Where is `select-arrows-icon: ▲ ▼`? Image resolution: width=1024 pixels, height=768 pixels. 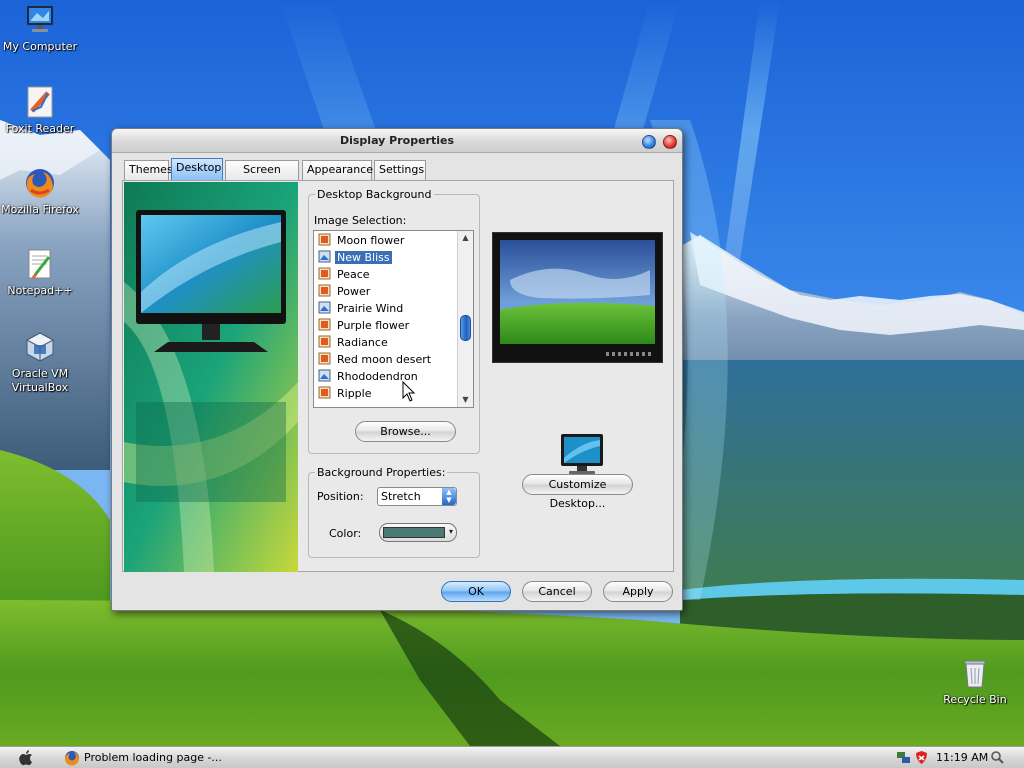
select-arrows-icon: ▲ ▼ is located at coordinates (449, 496).